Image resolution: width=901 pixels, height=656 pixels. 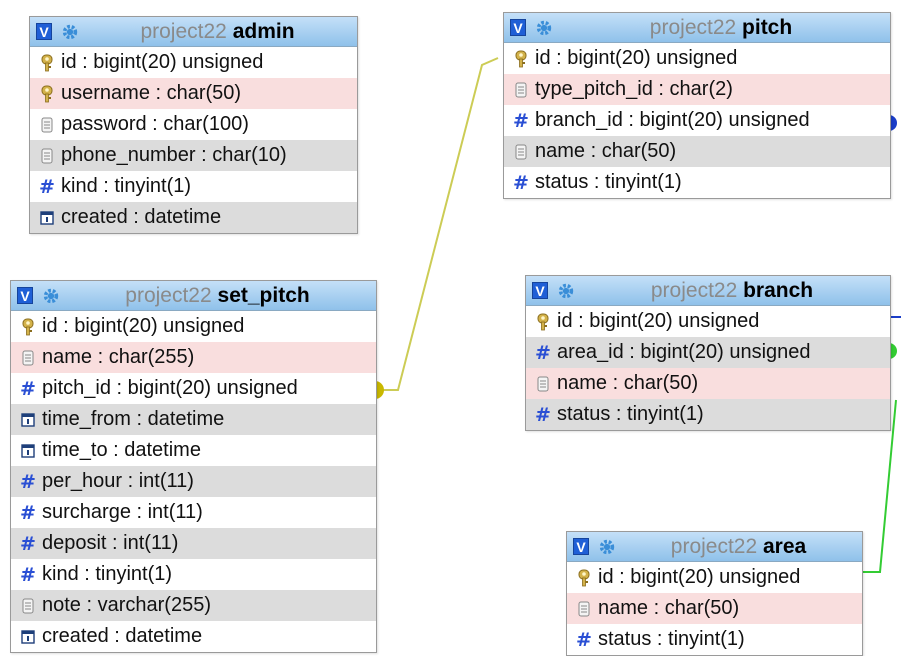 I want to click on table-title: project22 admin, so click(x=217, y=32).